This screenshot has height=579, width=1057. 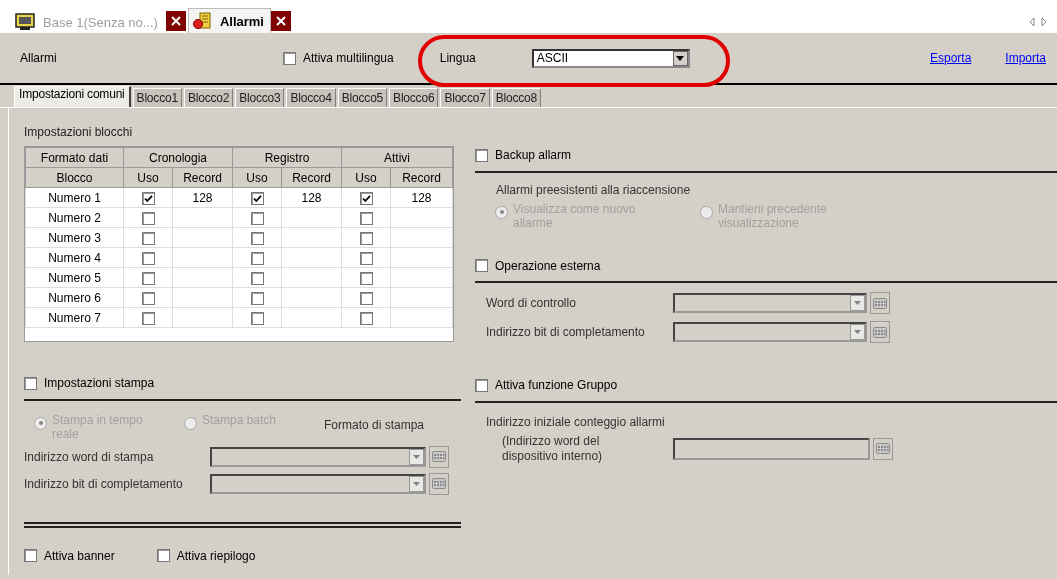 What do you see at coordinates (458, 58) in the screenshot?
I see `field-label: Lingua` at bounding box center [458, 58].